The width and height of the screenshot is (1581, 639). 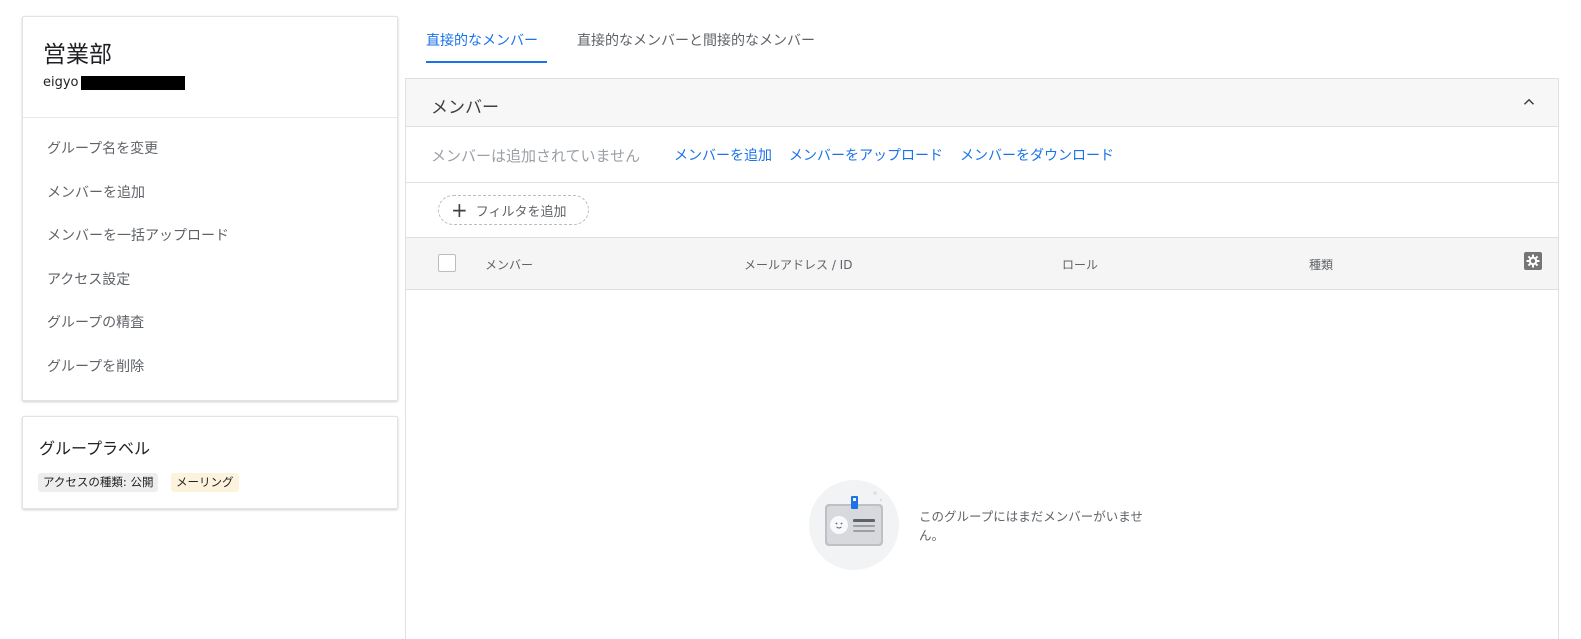 I want to click on id-card-illustration-icon, so click(x=854, y=525).